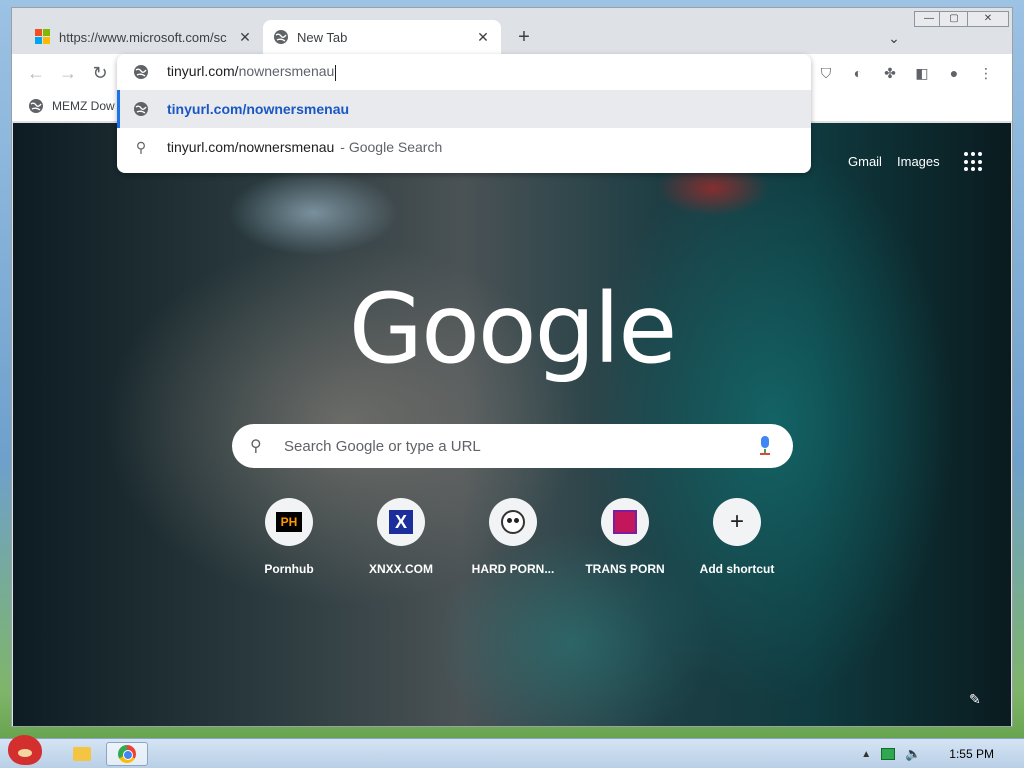  Describe the element at coordinates (252, 72) in the screenshot. I see `address-text: tinyurl.com/nownersmenau` at that location.